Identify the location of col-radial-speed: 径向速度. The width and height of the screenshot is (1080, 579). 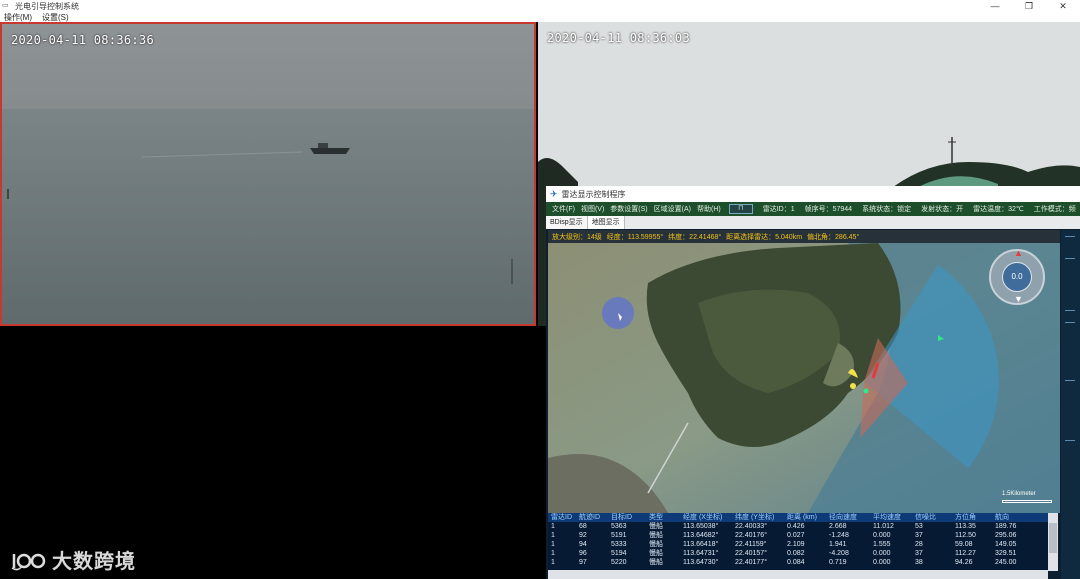
(848, 517).